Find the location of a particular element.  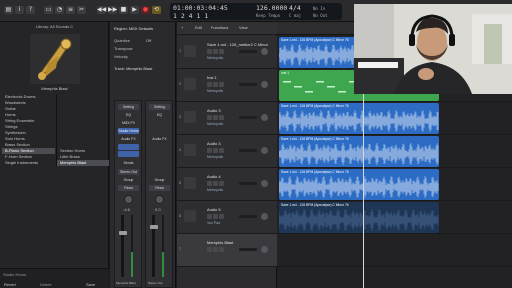

library-category-item: Single Instruments is located at coordinates (28, 163).